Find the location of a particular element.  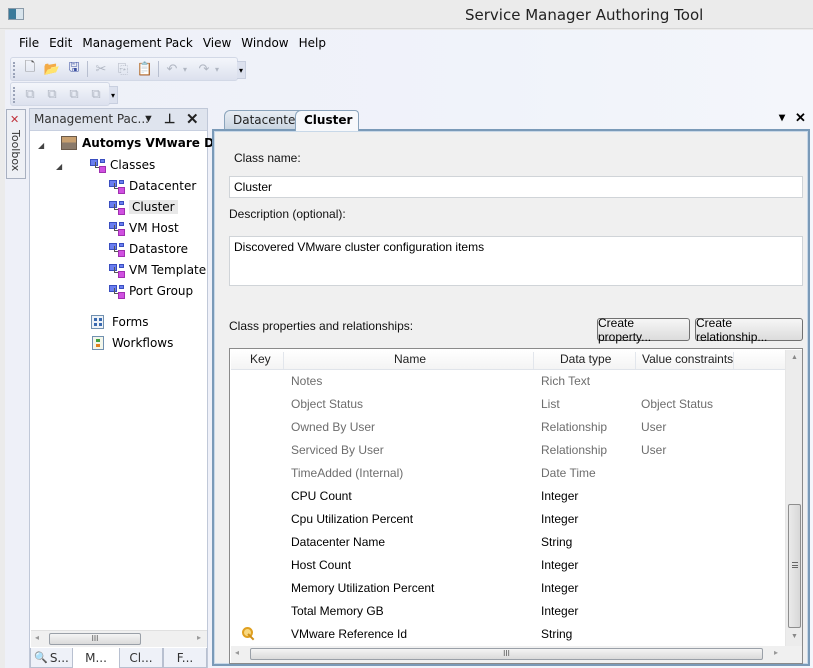

tree-item-class: VM Template is located at coordinates (157, 270).